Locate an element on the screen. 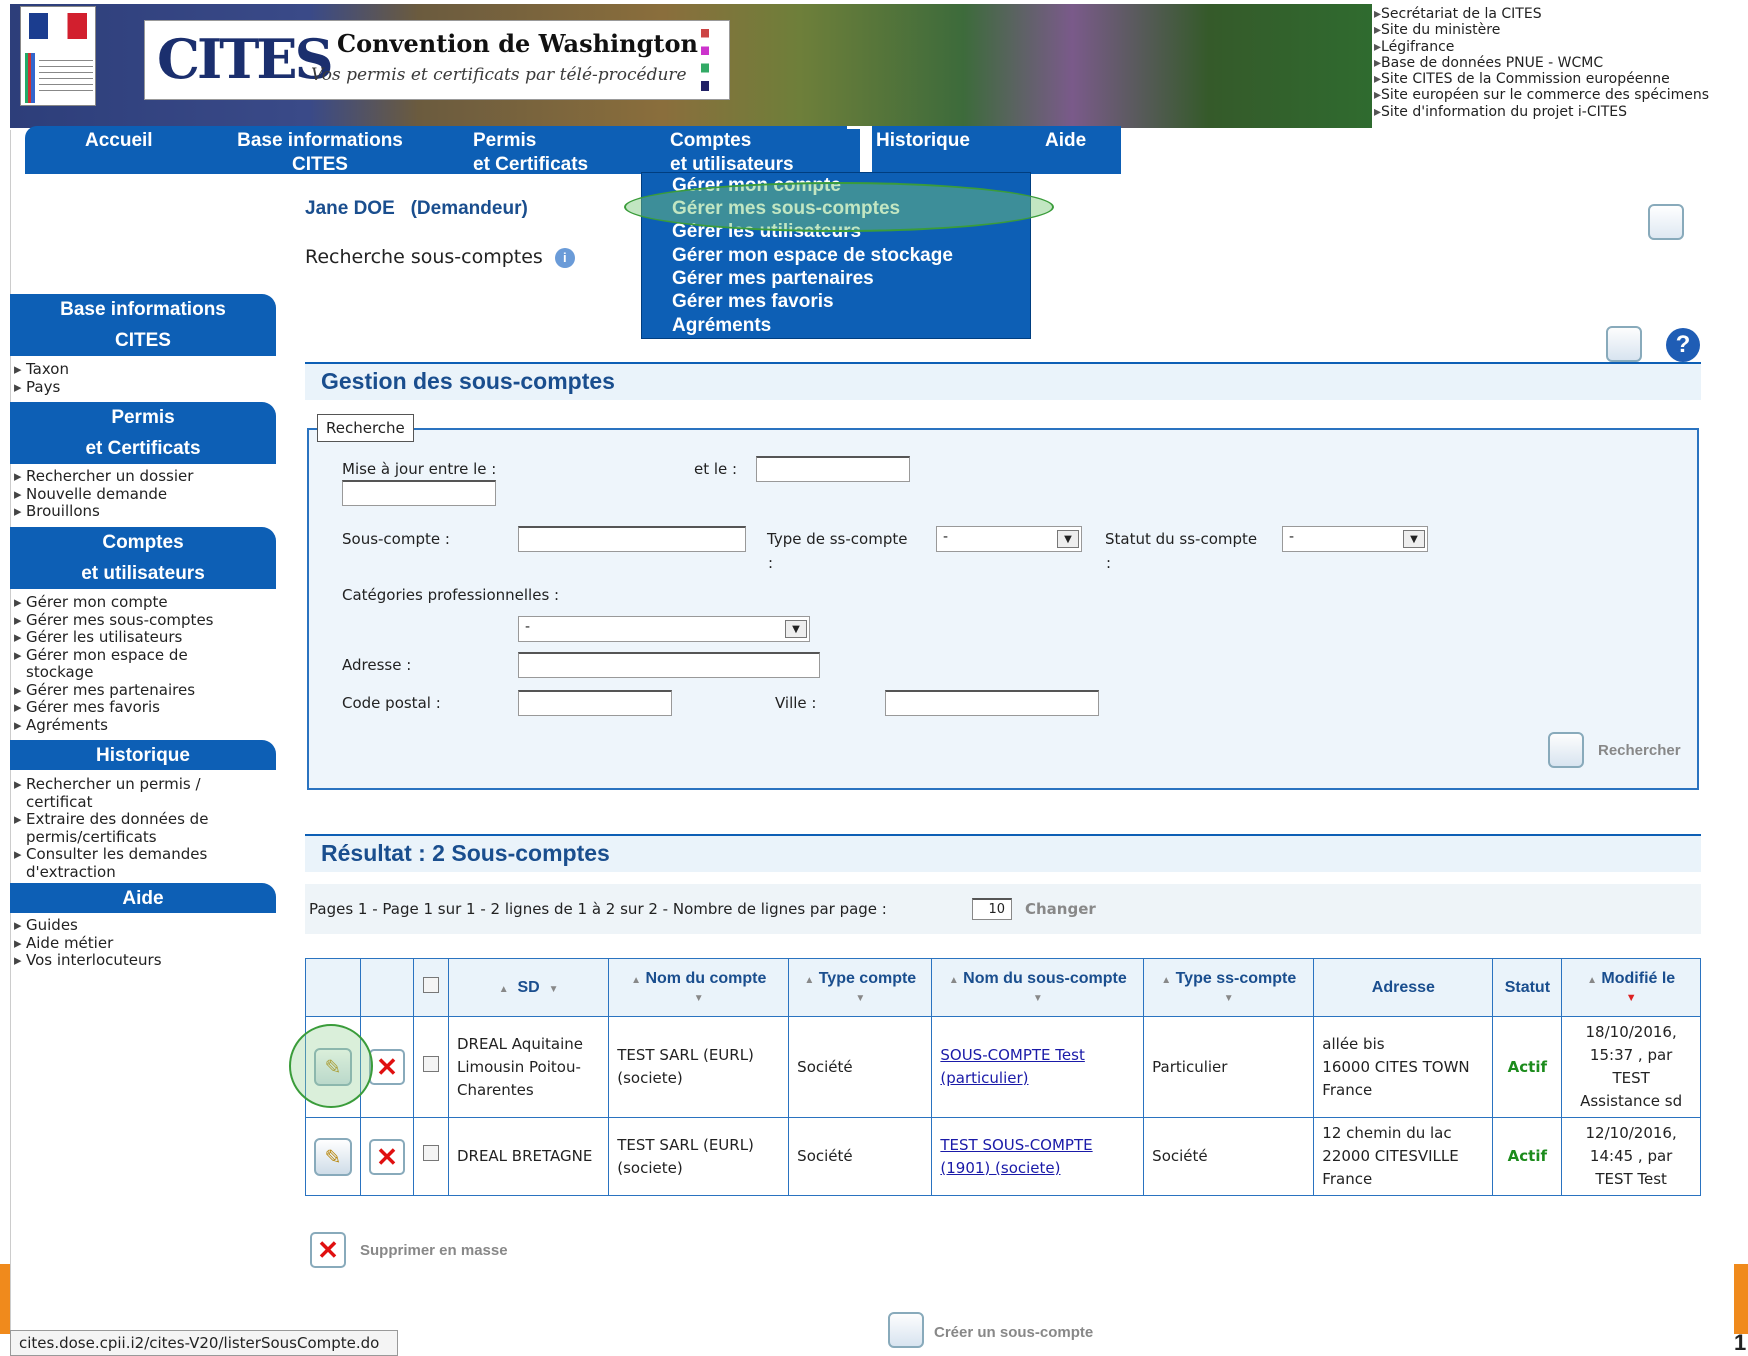 The image size is (1748, 1356). print-icon is located at coordinates (1624, 344).